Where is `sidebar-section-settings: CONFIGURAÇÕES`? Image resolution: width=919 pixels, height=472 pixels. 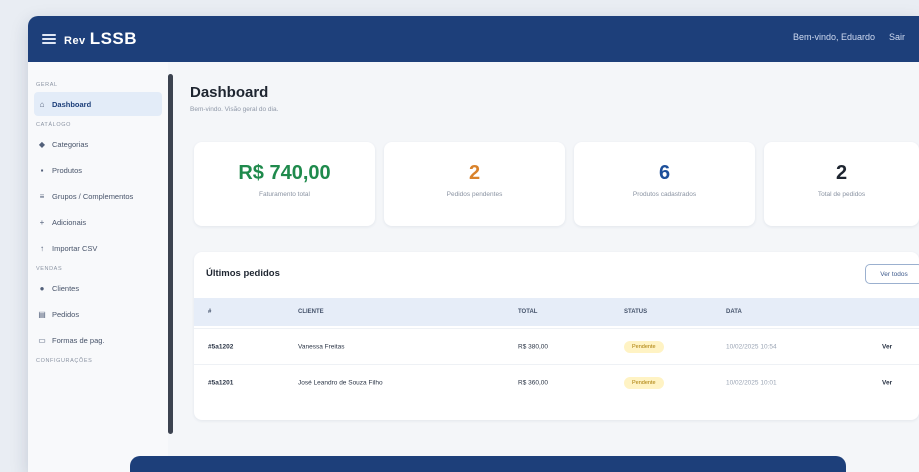
sidebar-section-settings: CONFIGURAÇÕES is located at coordinates (98, 361).